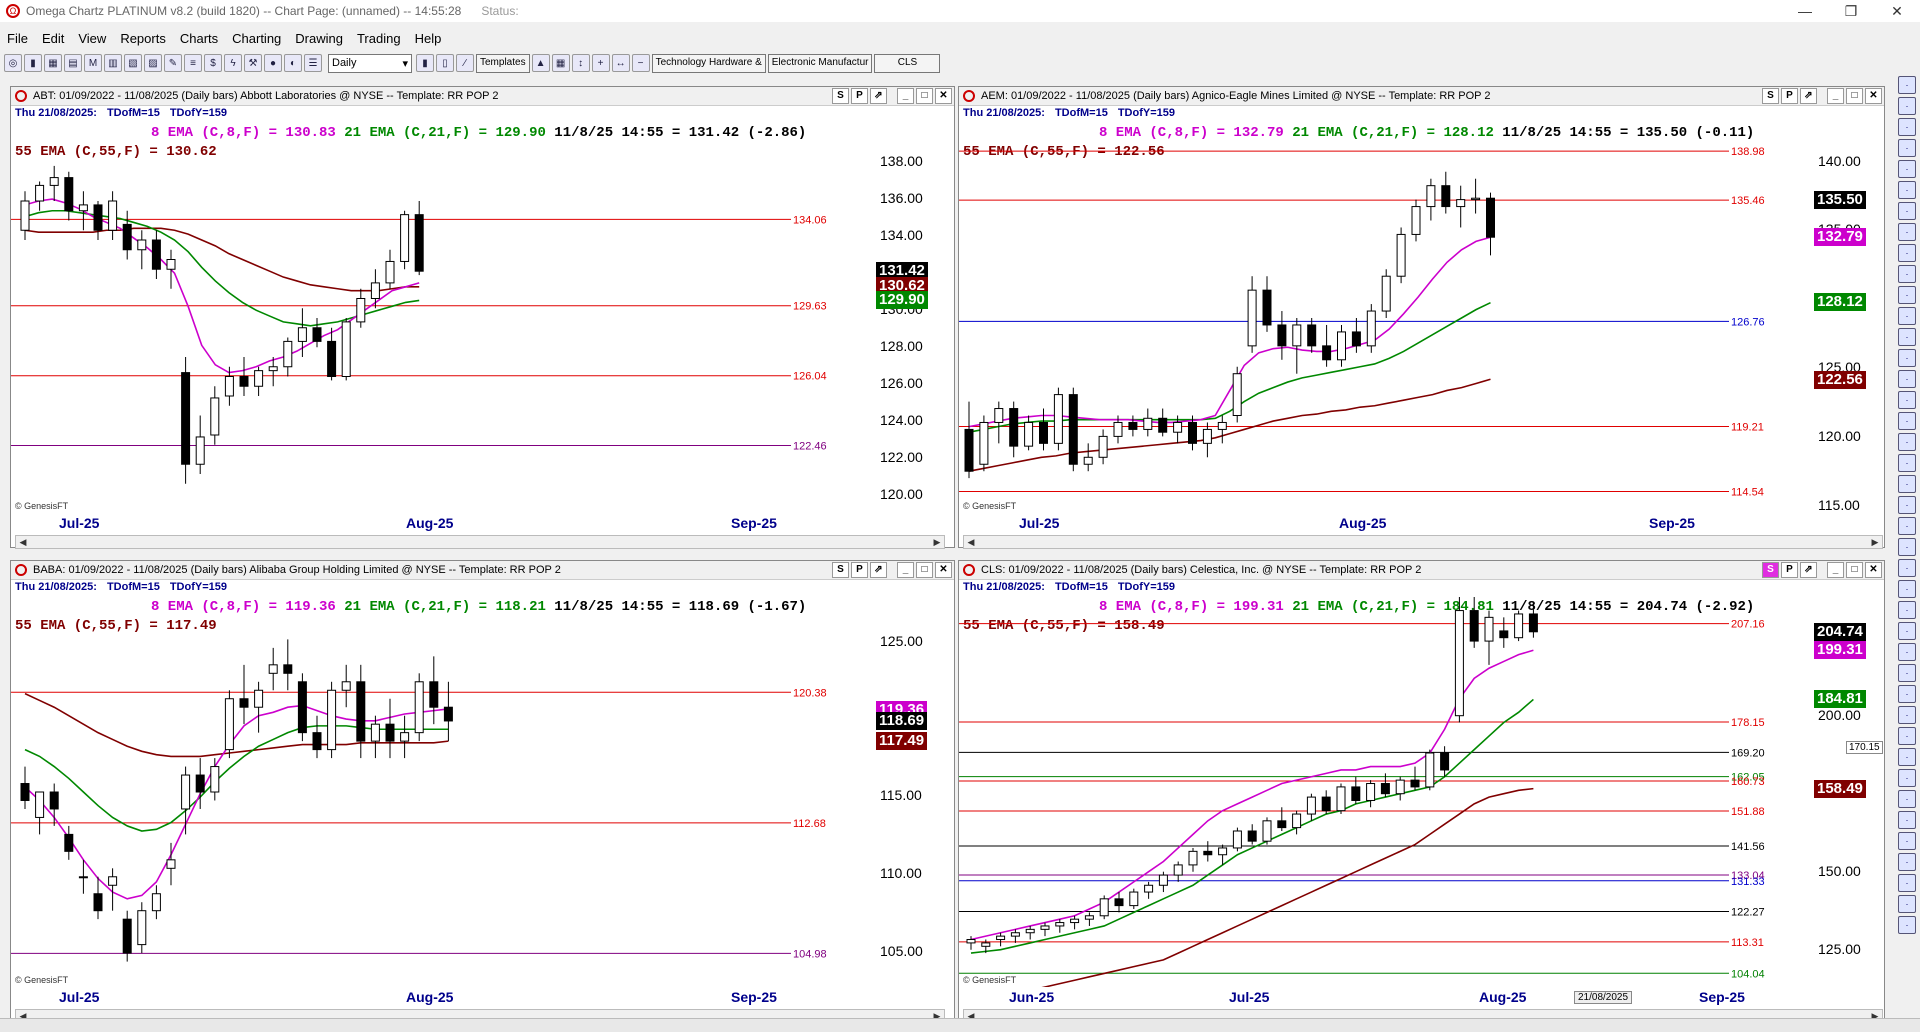  What do you see at coordinates (907, 63) in the screenshot?
I see `symbol-tab: CLS` at bounding box center [907, 63].